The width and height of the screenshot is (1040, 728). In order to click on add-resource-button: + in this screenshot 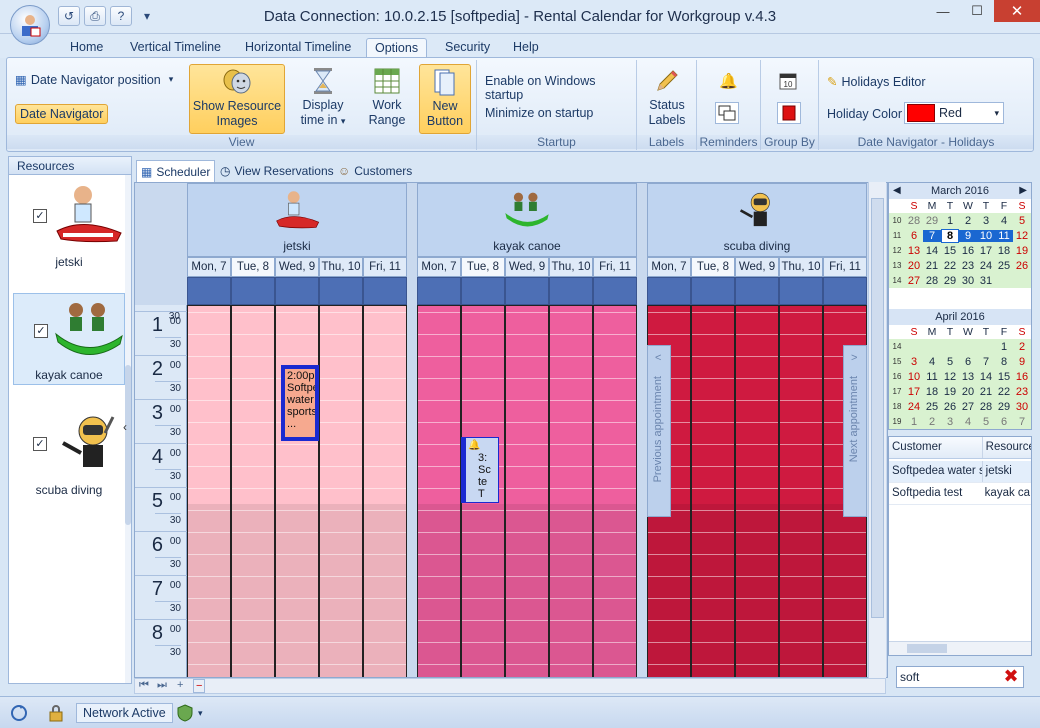, I will do `click(180, 685)`.